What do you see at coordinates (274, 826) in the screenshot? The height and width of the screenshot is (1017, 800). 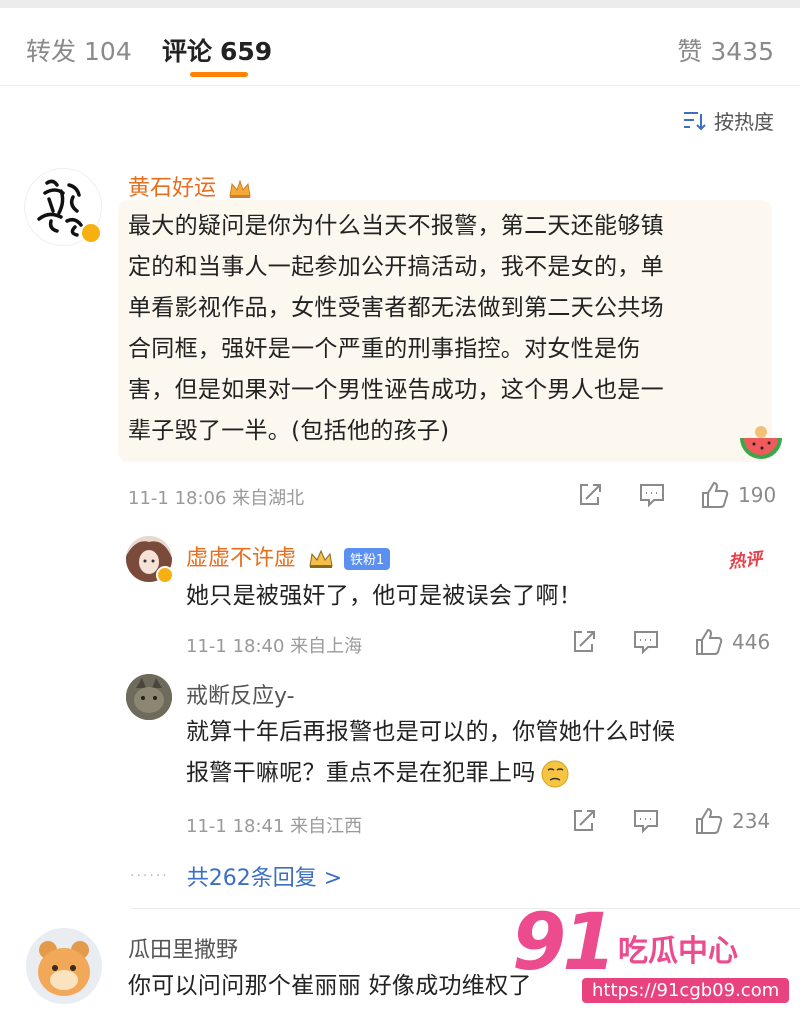 I see `reply-meta: 11-1 18:41 来自江西` at bounding box center [274, 826].